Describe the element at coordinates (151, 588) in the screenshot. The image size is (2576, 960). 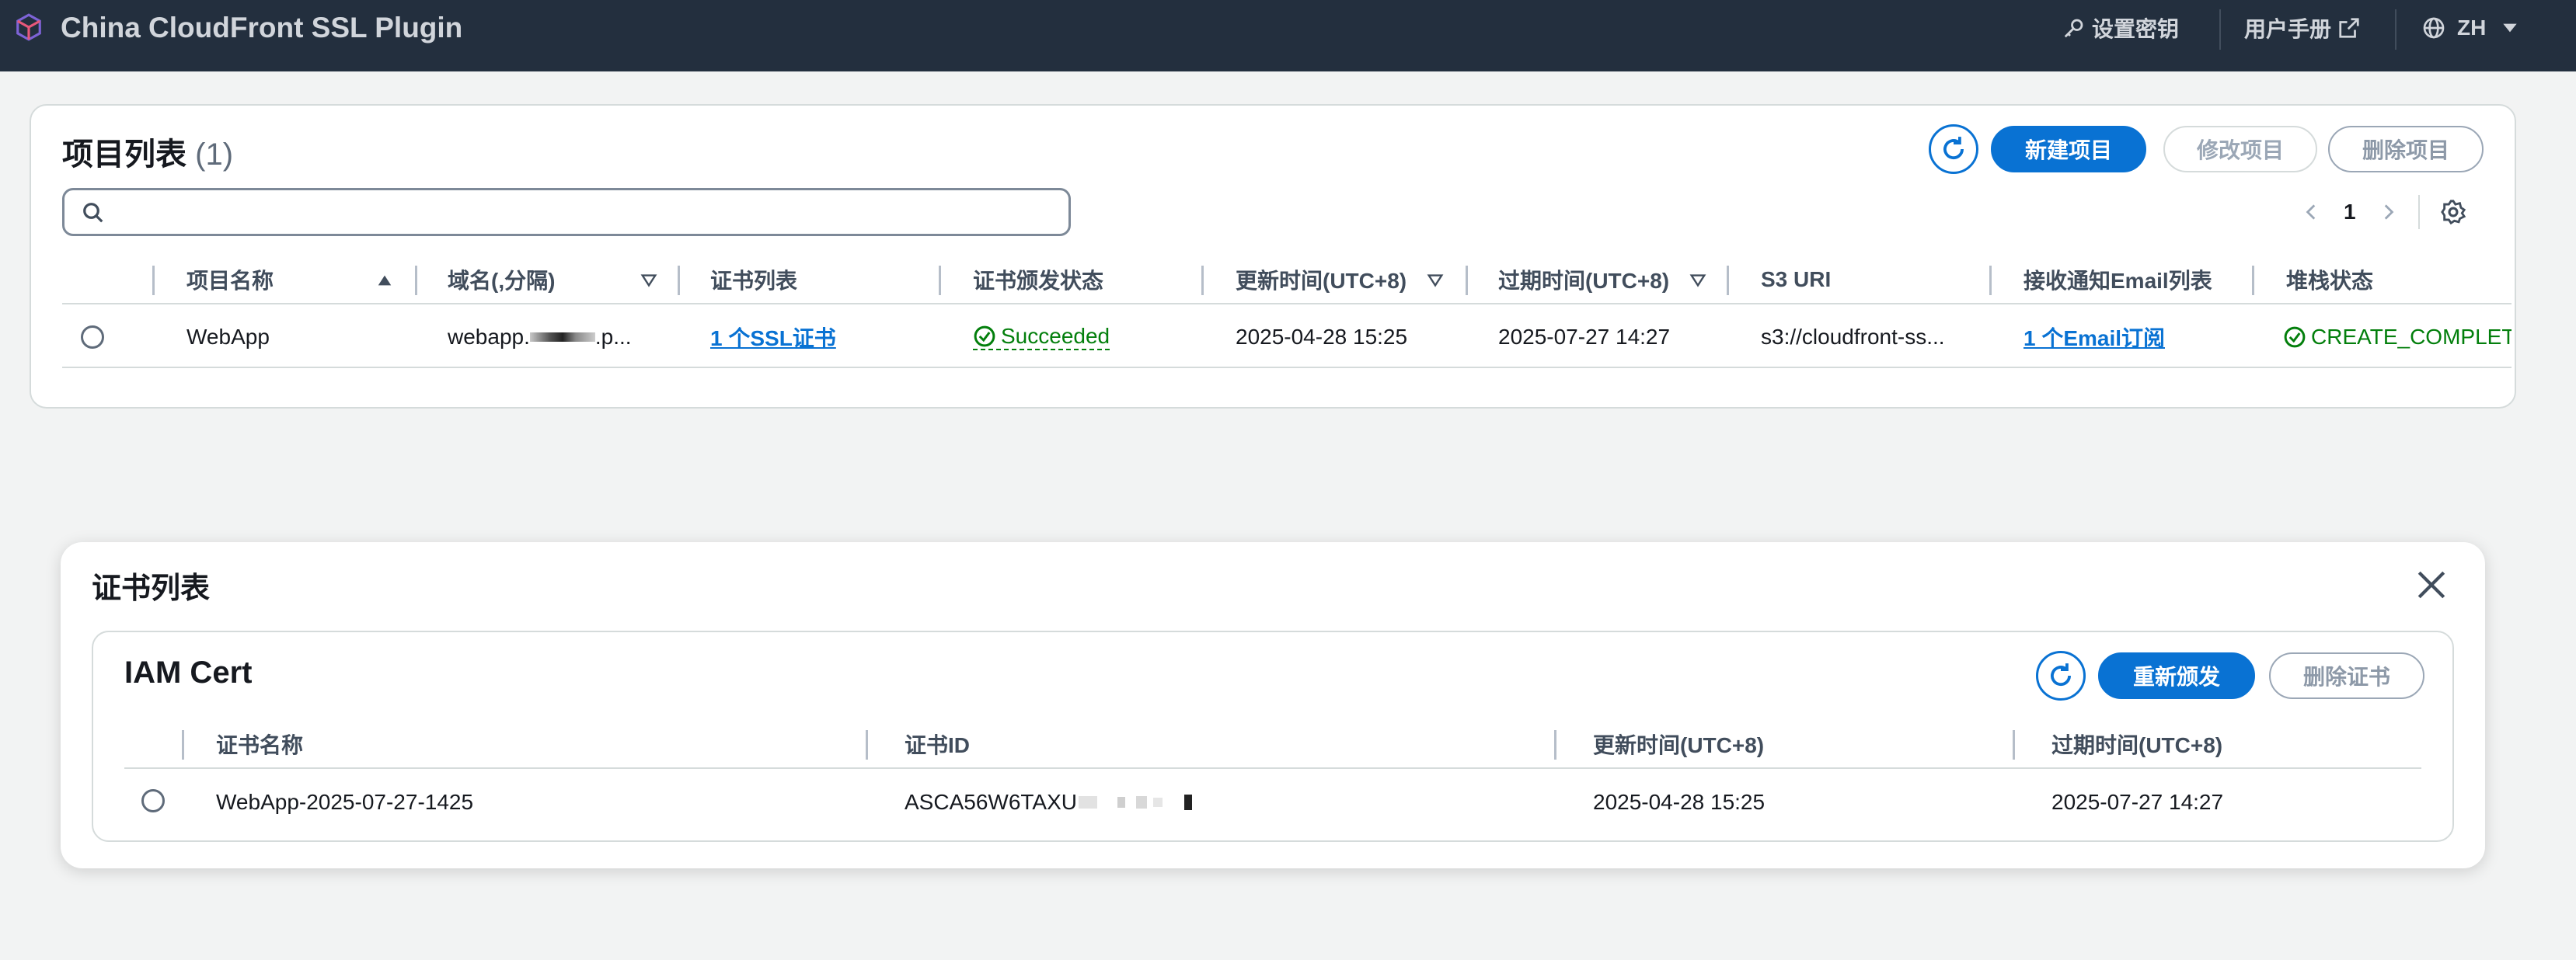
I see `modal-title: 证书列表` at that location.